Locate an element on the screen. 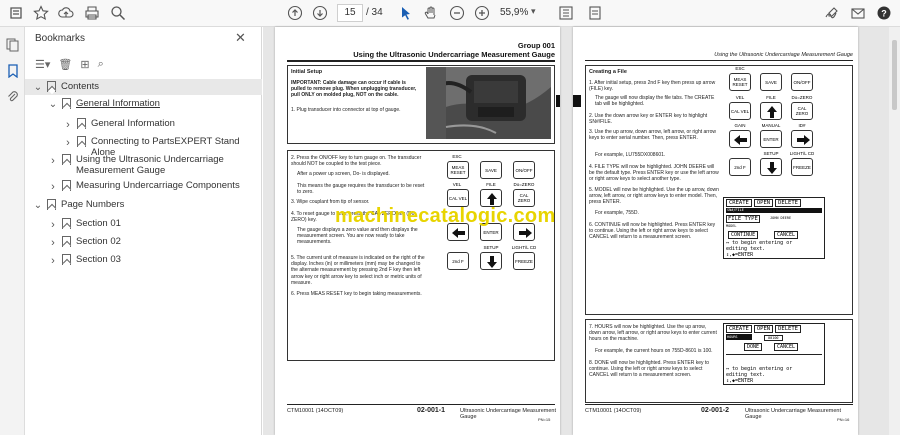 The height and width of the screenshot is (435, 900). panel-title: Bookmarks is located at coordinates (60, 38).